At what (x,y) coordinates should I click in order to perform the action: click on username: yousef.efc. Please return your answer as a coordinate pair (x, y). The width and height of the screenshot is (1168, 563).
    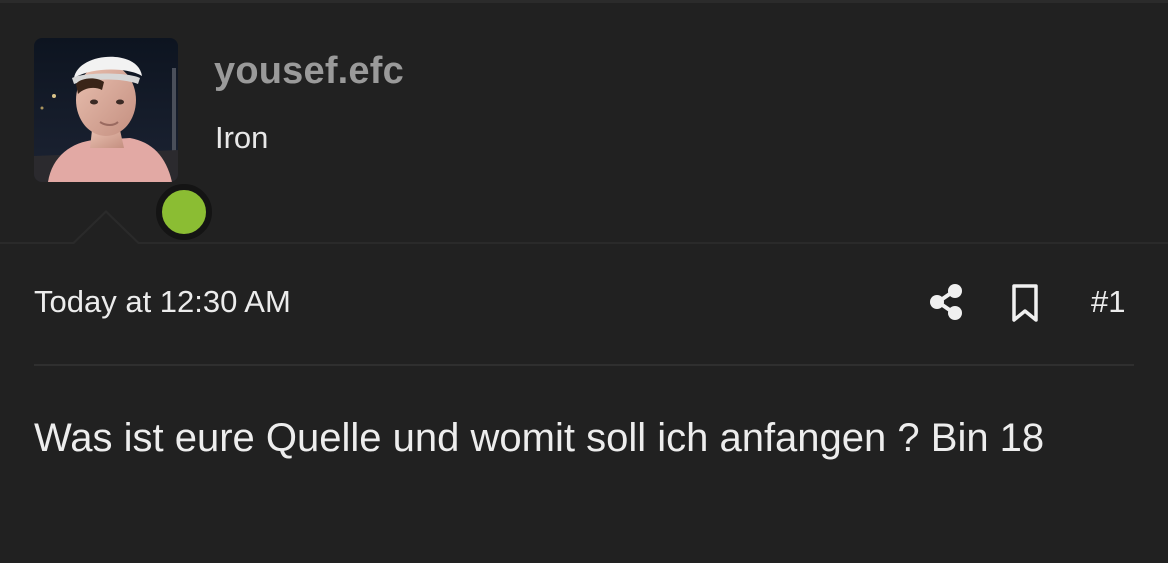
    Looking at the image, I should click on (309, 71).